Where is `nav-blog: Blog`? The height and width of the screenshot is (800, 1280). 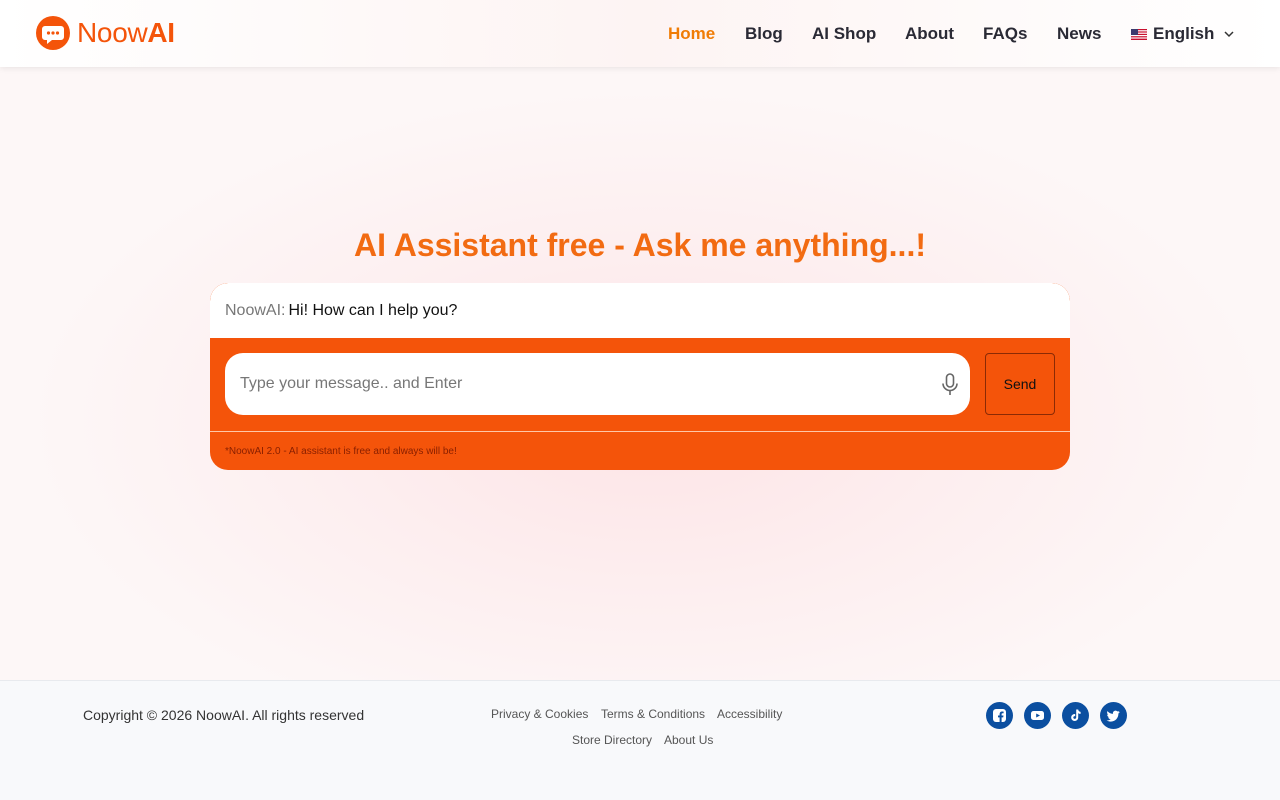
nav-blog: Blog is located at coordinates (764, 34).